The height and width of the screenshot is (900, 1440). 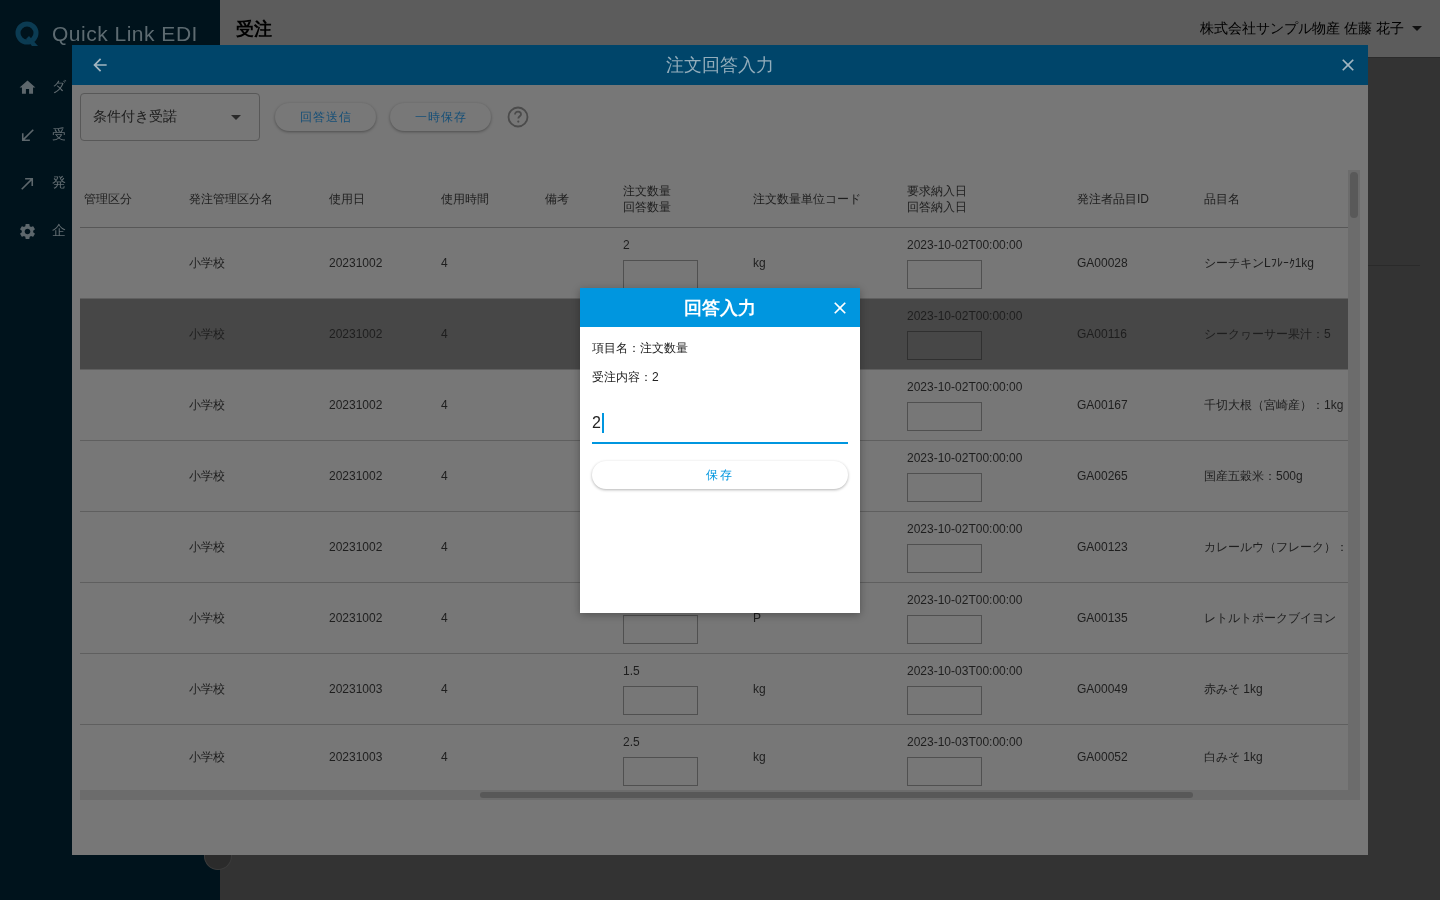 What do you see at coordinates (27, 87) in the screenshot?
I see `home-icon` at bounding box center [27, 87].